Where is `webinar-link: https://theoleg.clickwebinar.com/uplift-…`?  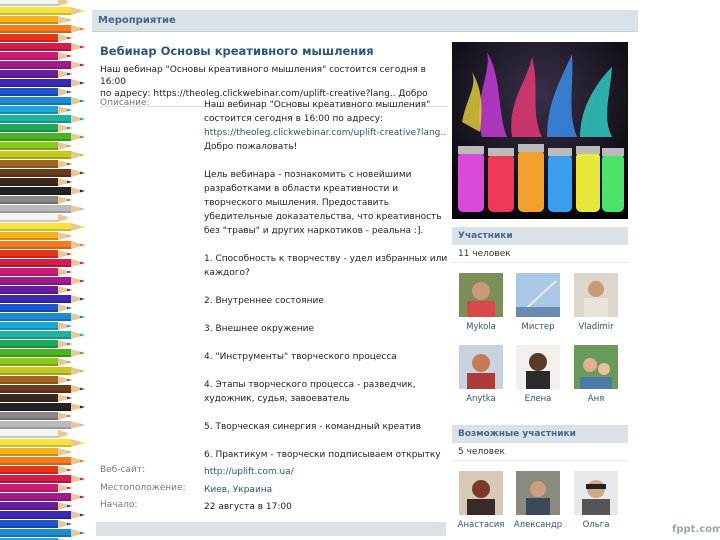
webinar-link: https://theoleg.clickwebinar.com/uplift-… is located at coordinates (326, 133).